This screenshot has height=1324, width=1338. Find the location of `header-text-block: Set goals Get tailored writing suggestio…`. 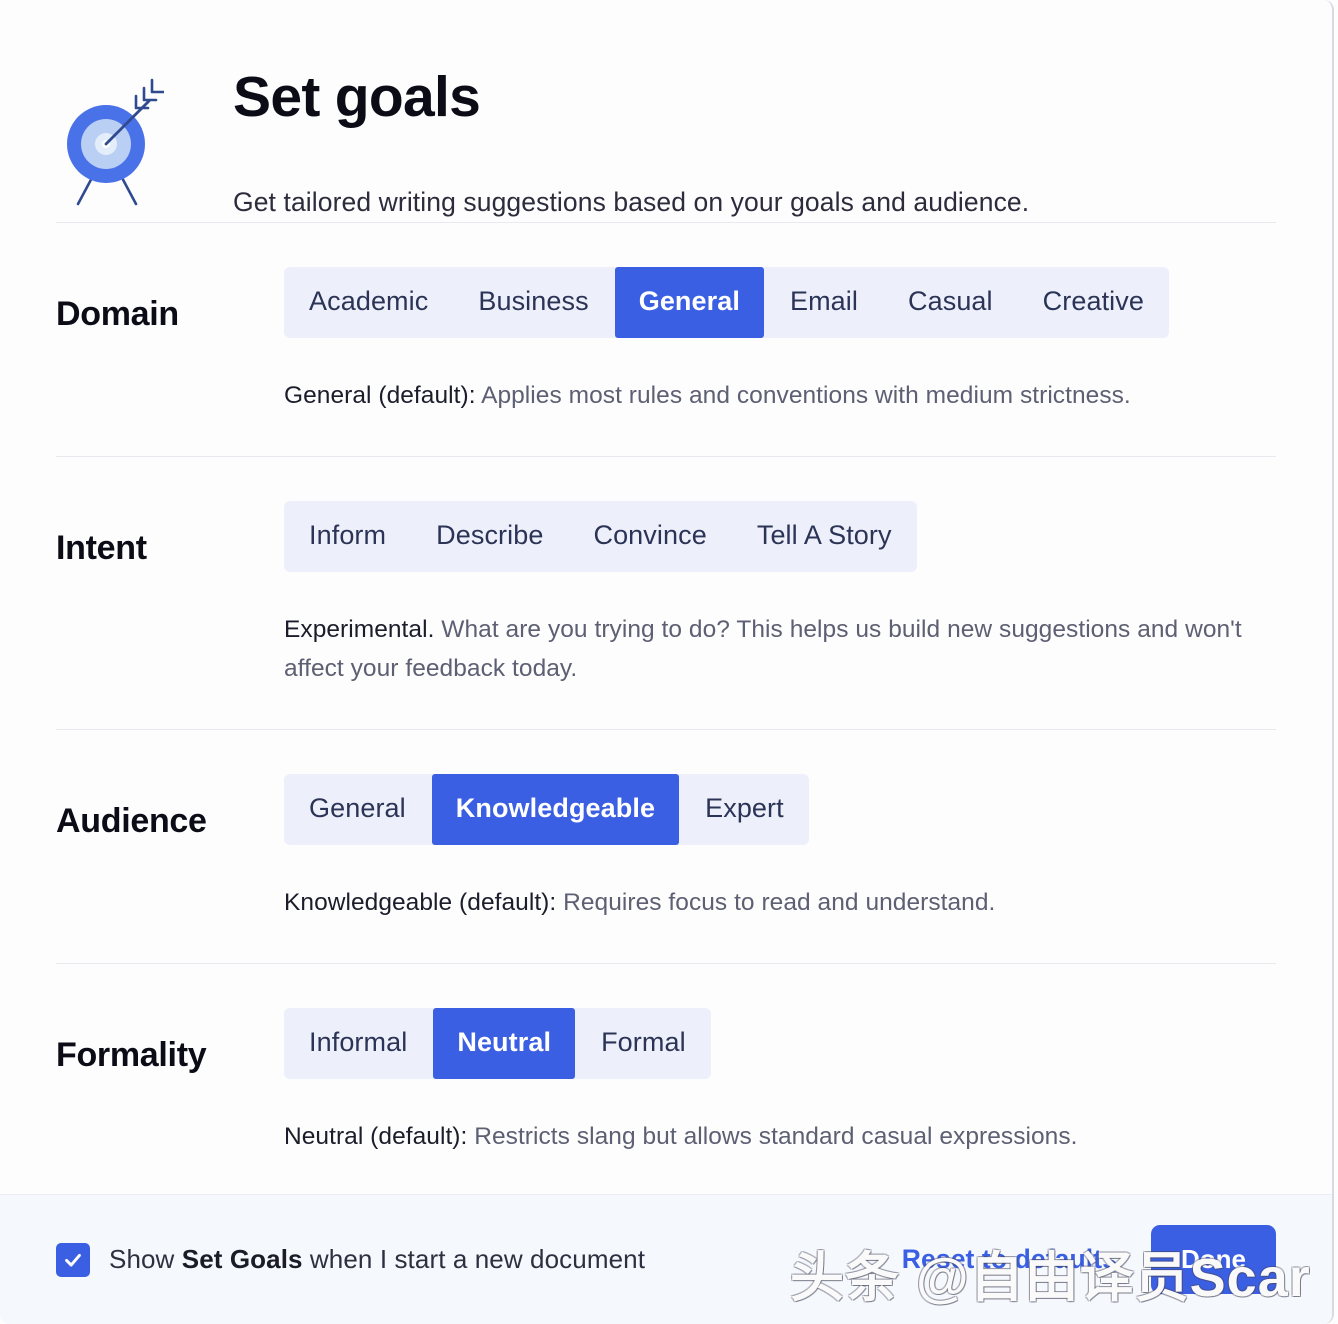

header-text-block: Set goals Get tailored writing suggestio… is located at coordinates (631, 138).